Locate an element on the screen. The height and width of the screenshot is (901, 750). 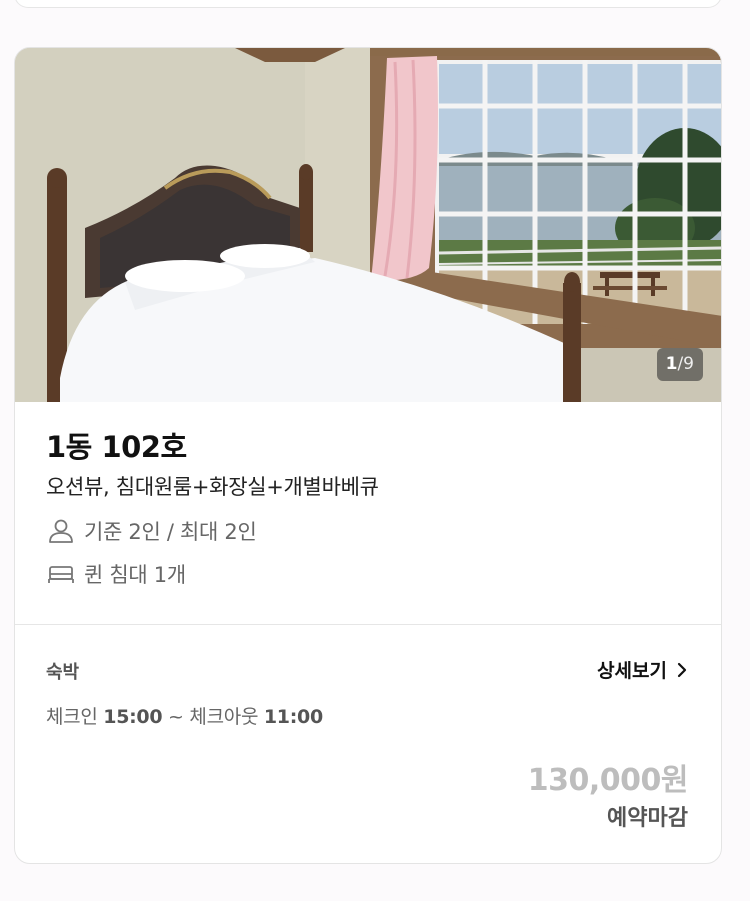
check-times: 체크인 15:00 ~ 체크아웃 11:00 is located at coordinates (184, 715).